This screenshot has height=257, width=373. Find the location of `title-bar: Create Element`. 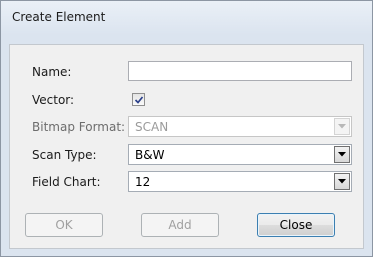

title-bar: Create Element is located at coordinates (186, 18).